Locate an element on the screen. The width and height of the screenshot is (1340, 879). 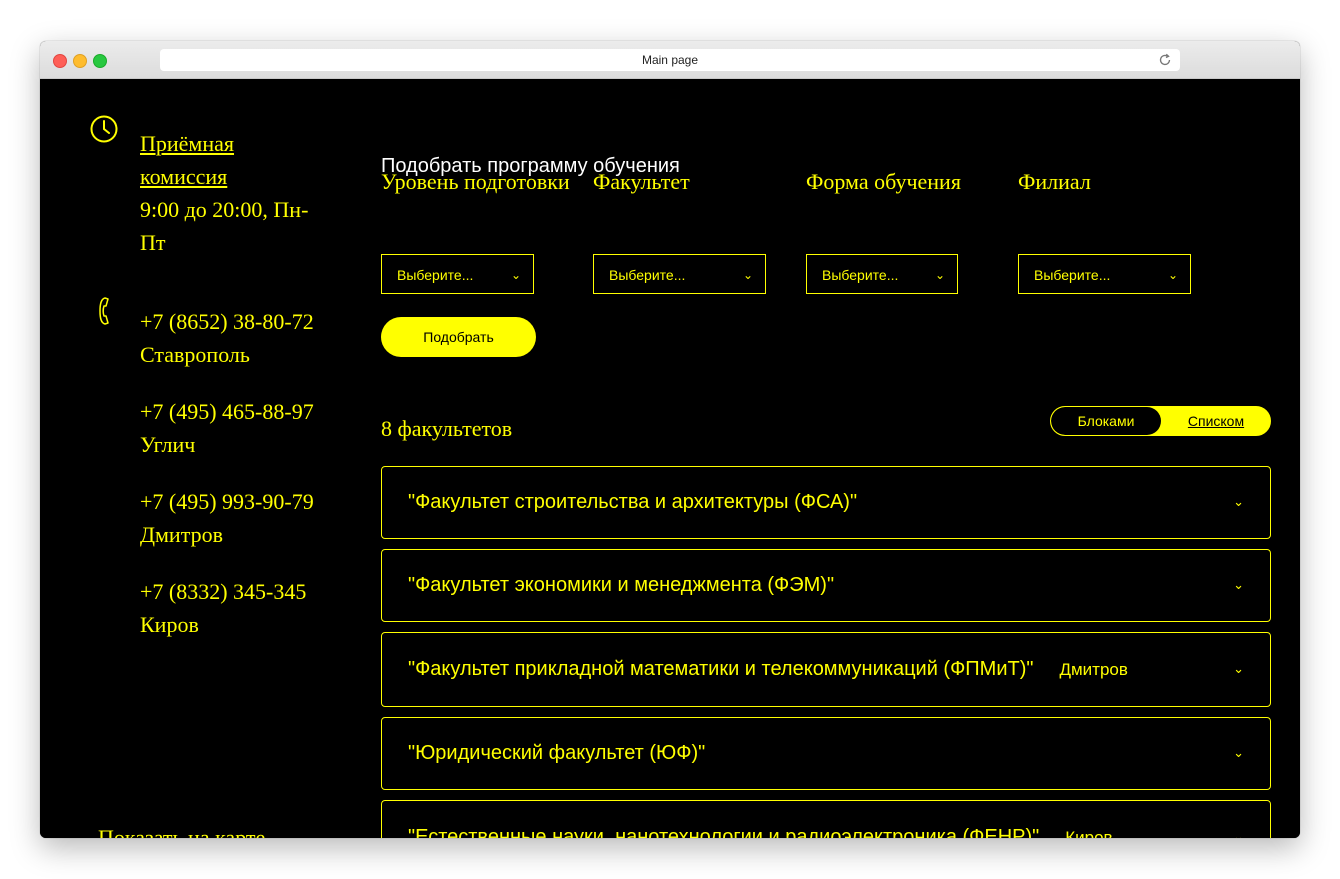
faculty-select: Выберите... ⌄ is located at coordinates (679, 274).